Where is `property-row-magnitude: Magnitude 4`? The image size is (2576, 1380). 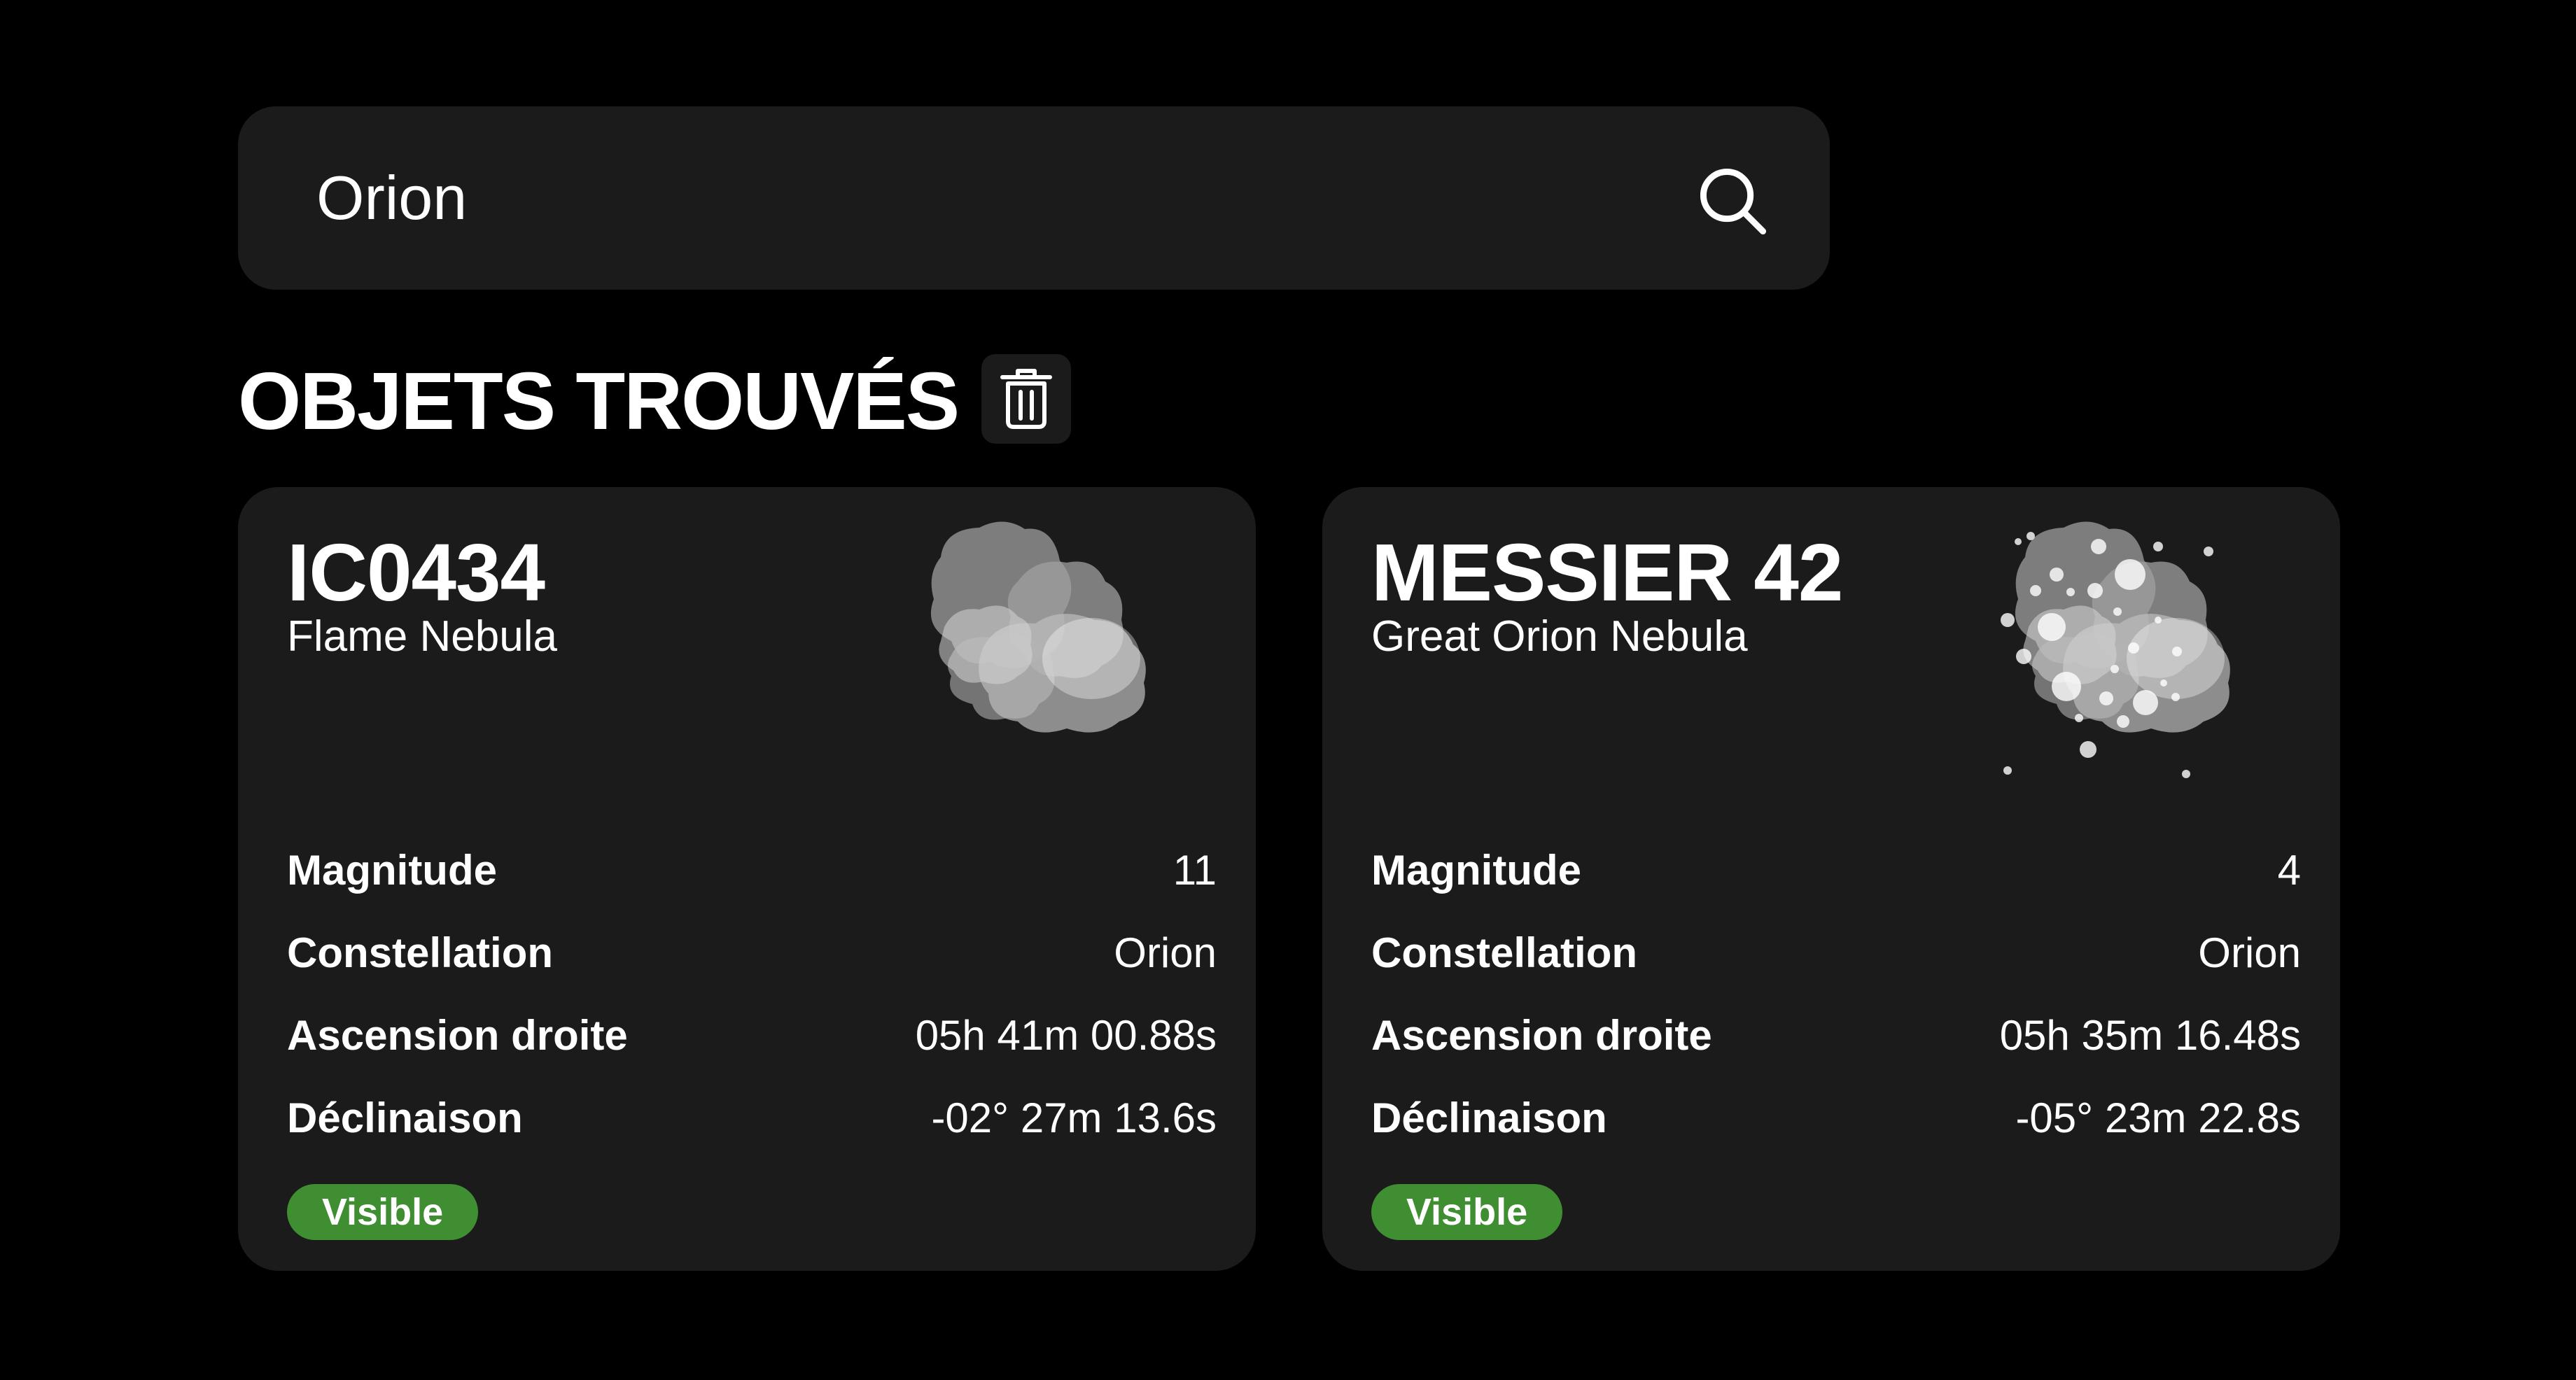
property-row-magnitude: Magnitude 4 is located at coordinates (1836, 870).